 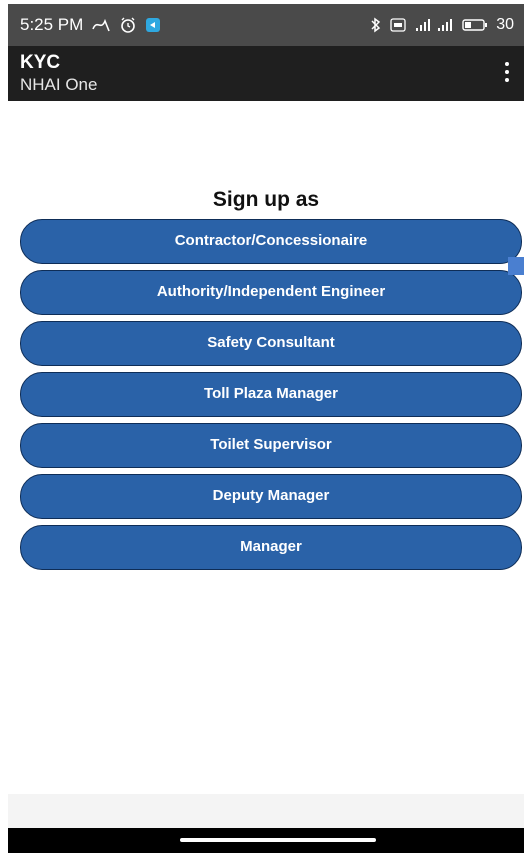 I want to click on battery-percent: 30, so click(x=505, y=24).